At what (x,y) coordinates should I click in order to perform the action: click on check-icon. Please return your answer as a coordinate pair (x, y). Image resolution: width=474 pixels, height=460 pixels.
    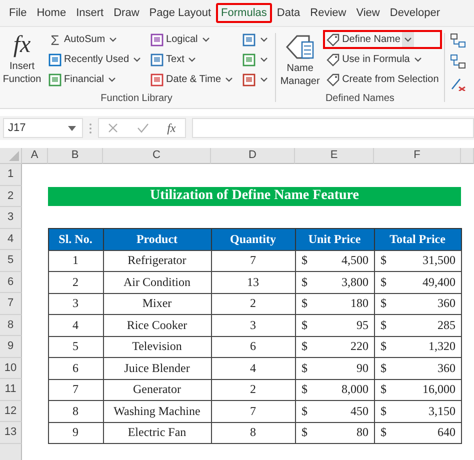
    Looking at the image, I should click on (142, 128).